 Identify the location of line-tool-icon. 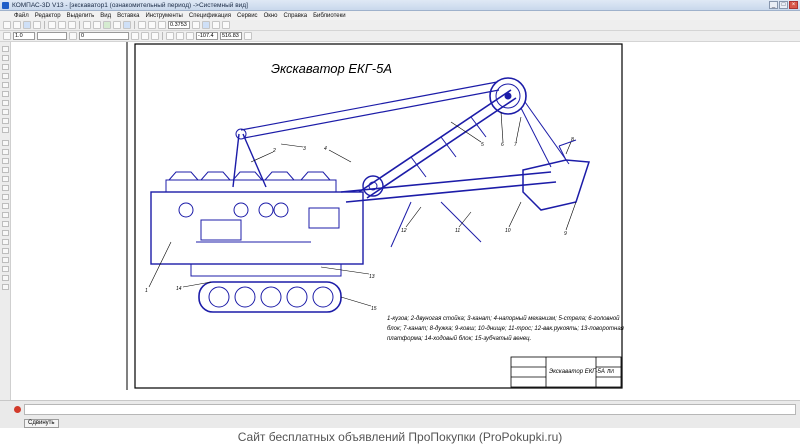
(5, 152).